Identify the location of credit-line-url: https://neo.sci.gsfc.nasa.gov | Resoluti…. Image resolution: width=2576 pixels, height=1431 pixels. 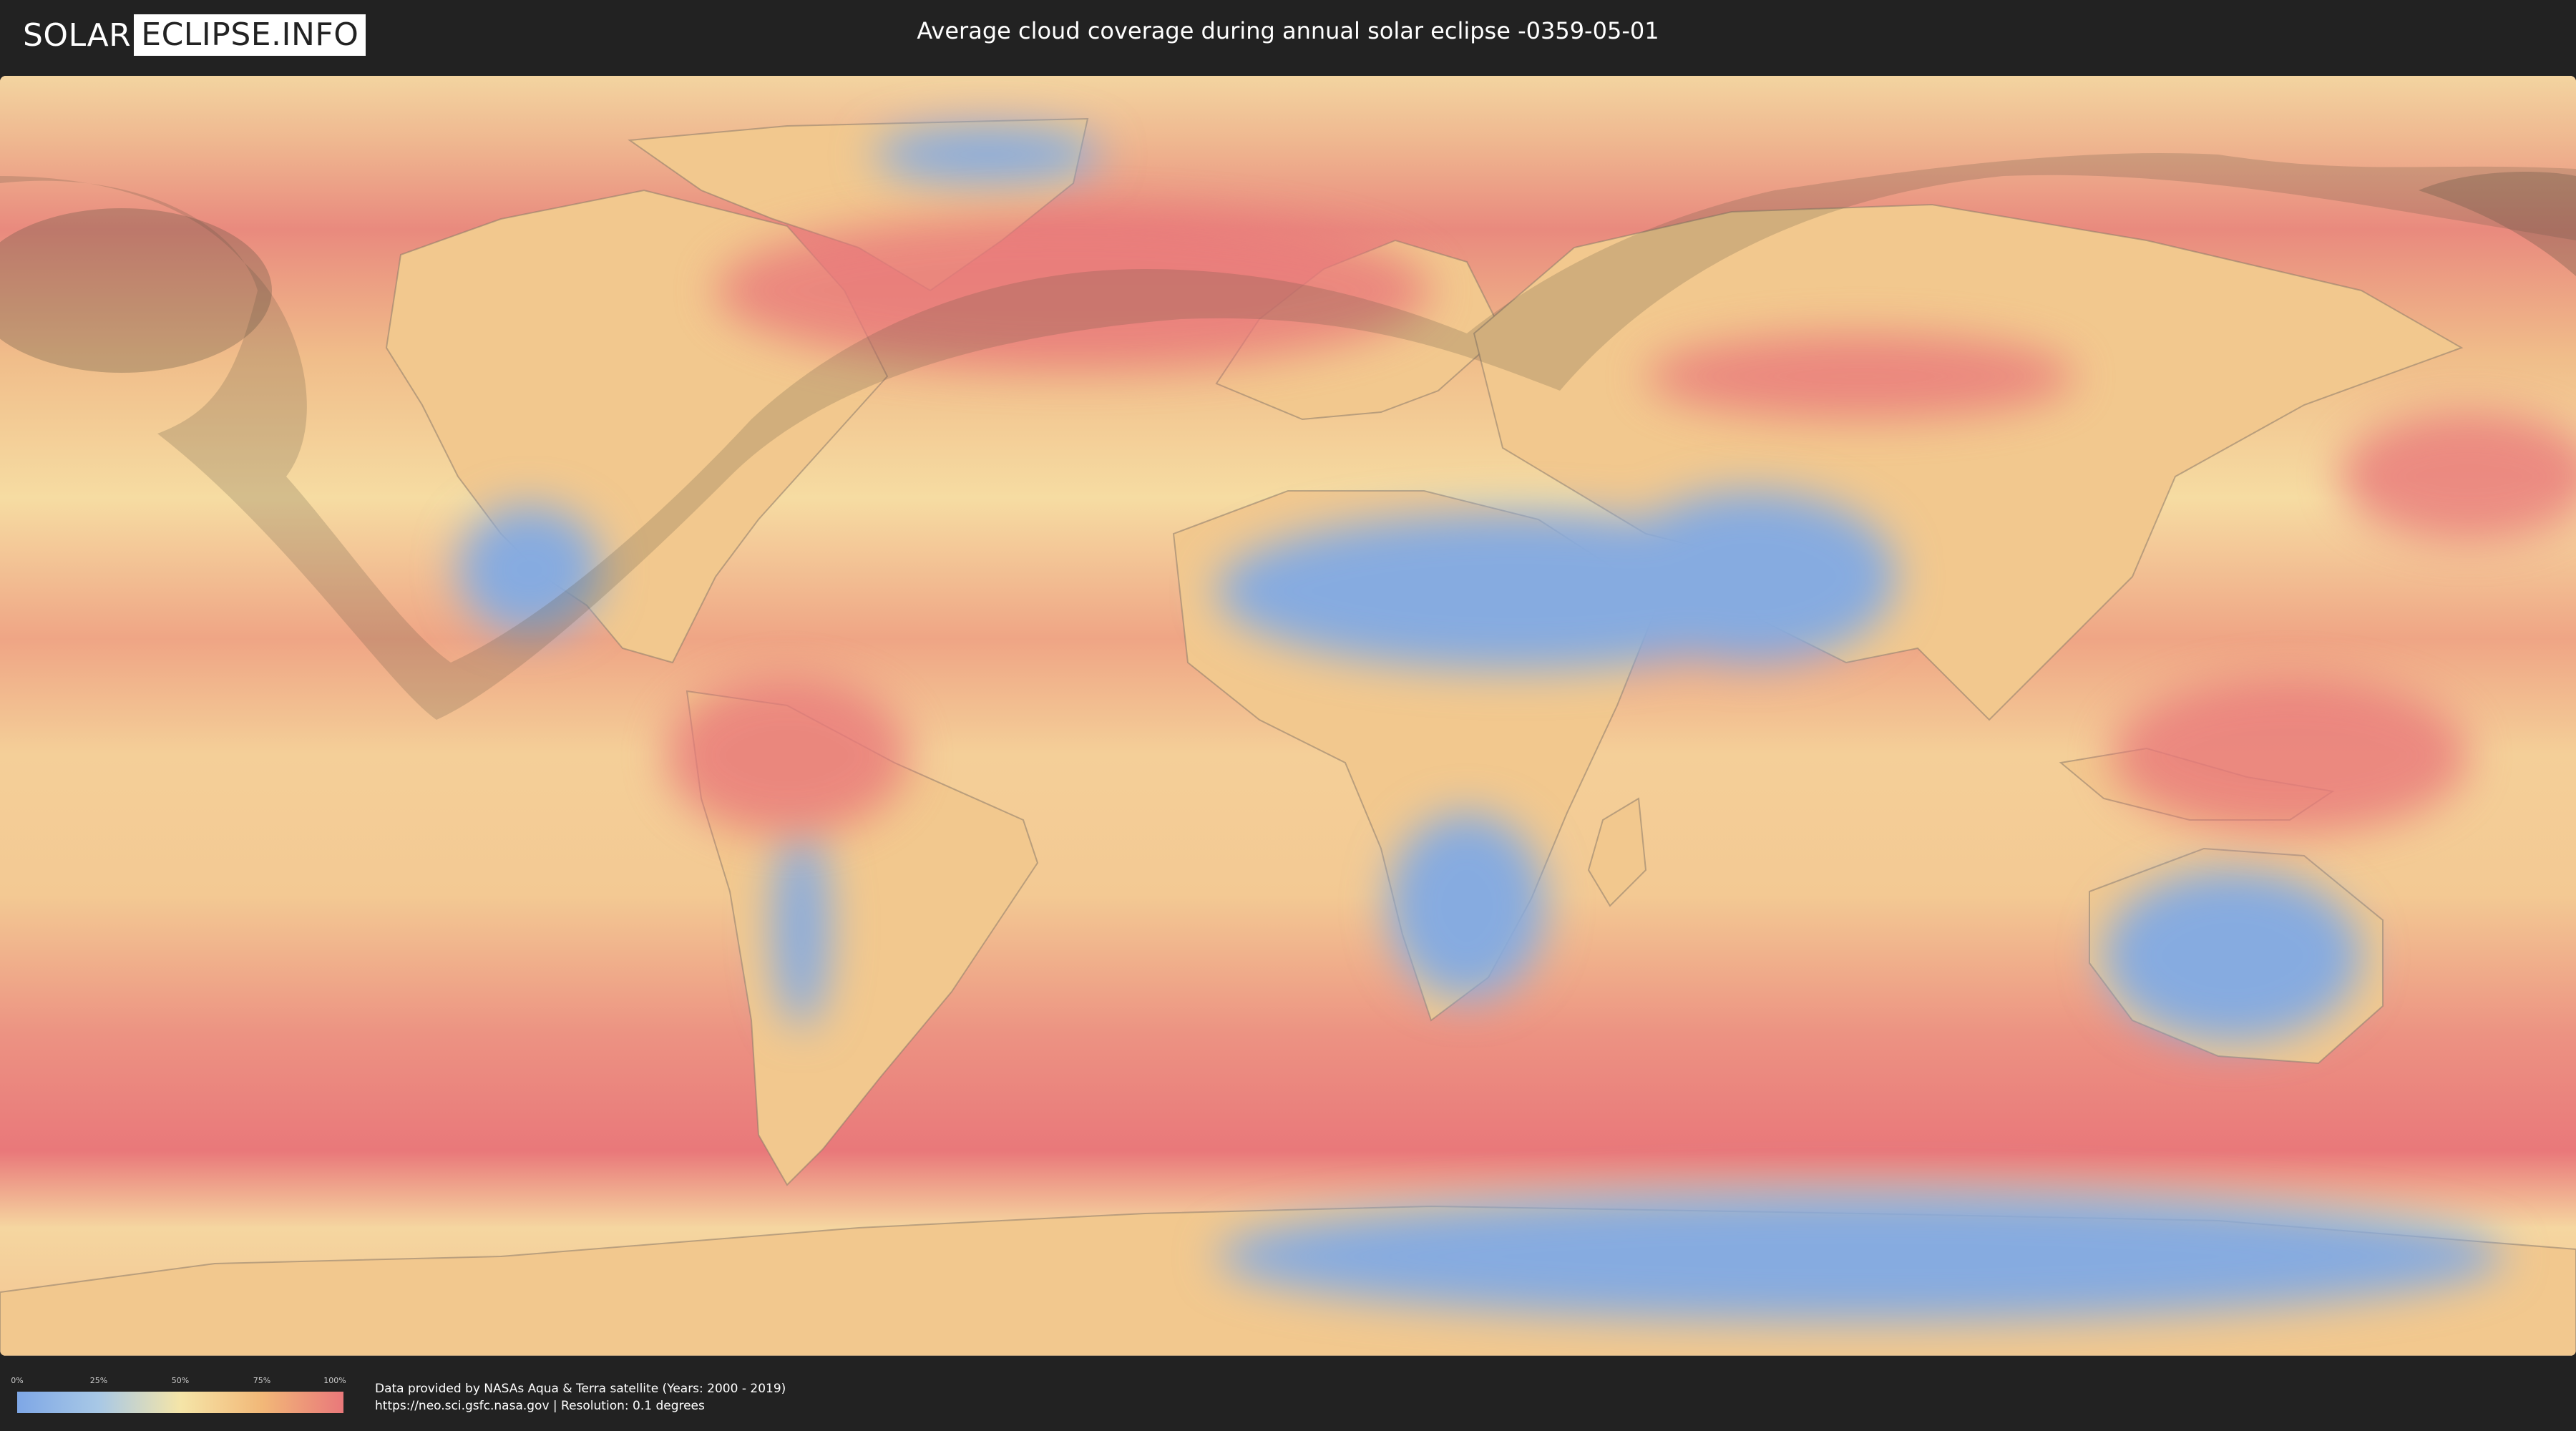
(580, 1406).